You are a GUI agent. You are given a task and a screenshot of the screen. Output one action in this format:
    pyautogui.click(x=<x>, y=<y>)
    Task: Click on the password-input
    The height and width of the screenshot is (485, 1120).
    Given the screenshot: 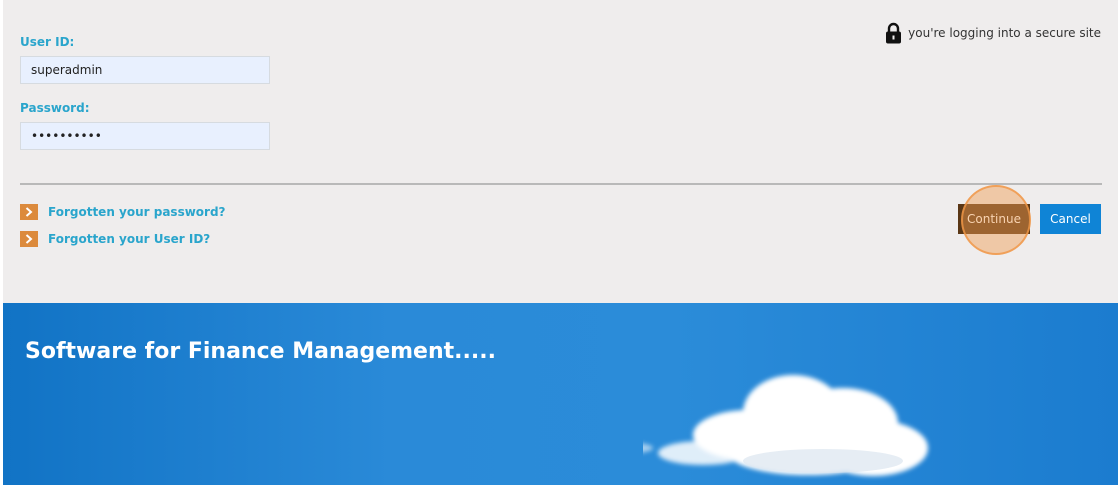 What is the action you would take?
    pyautogui.click(x=145, y=136)
    